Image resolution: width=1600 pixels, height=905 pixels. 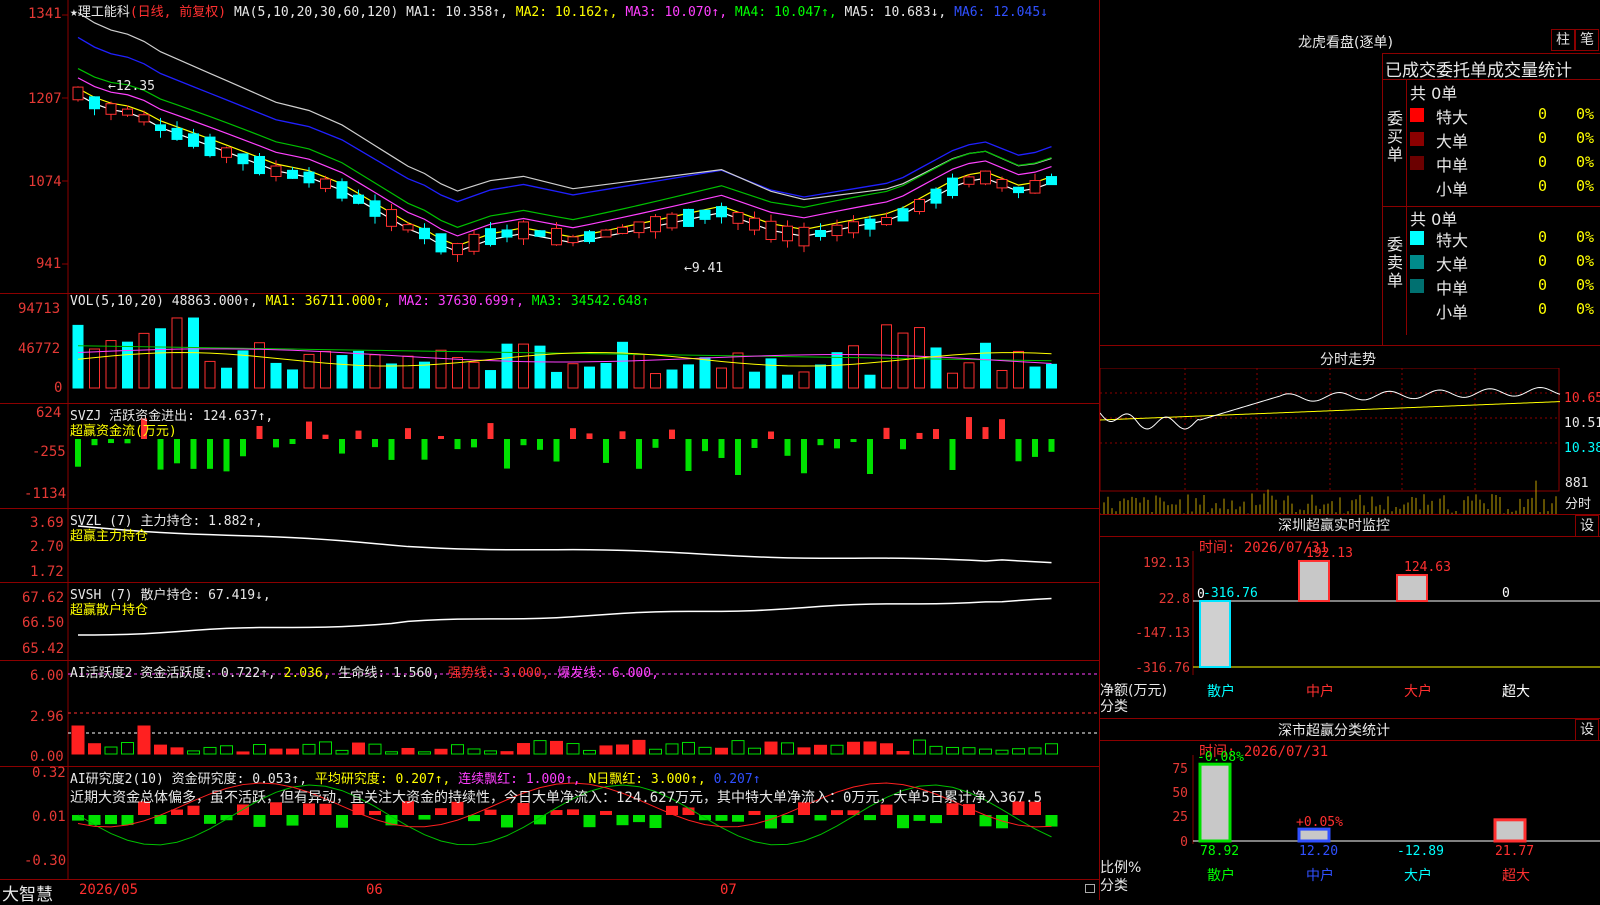 I want to click on high-marker: ←12.35, so click(x=131, y=86).